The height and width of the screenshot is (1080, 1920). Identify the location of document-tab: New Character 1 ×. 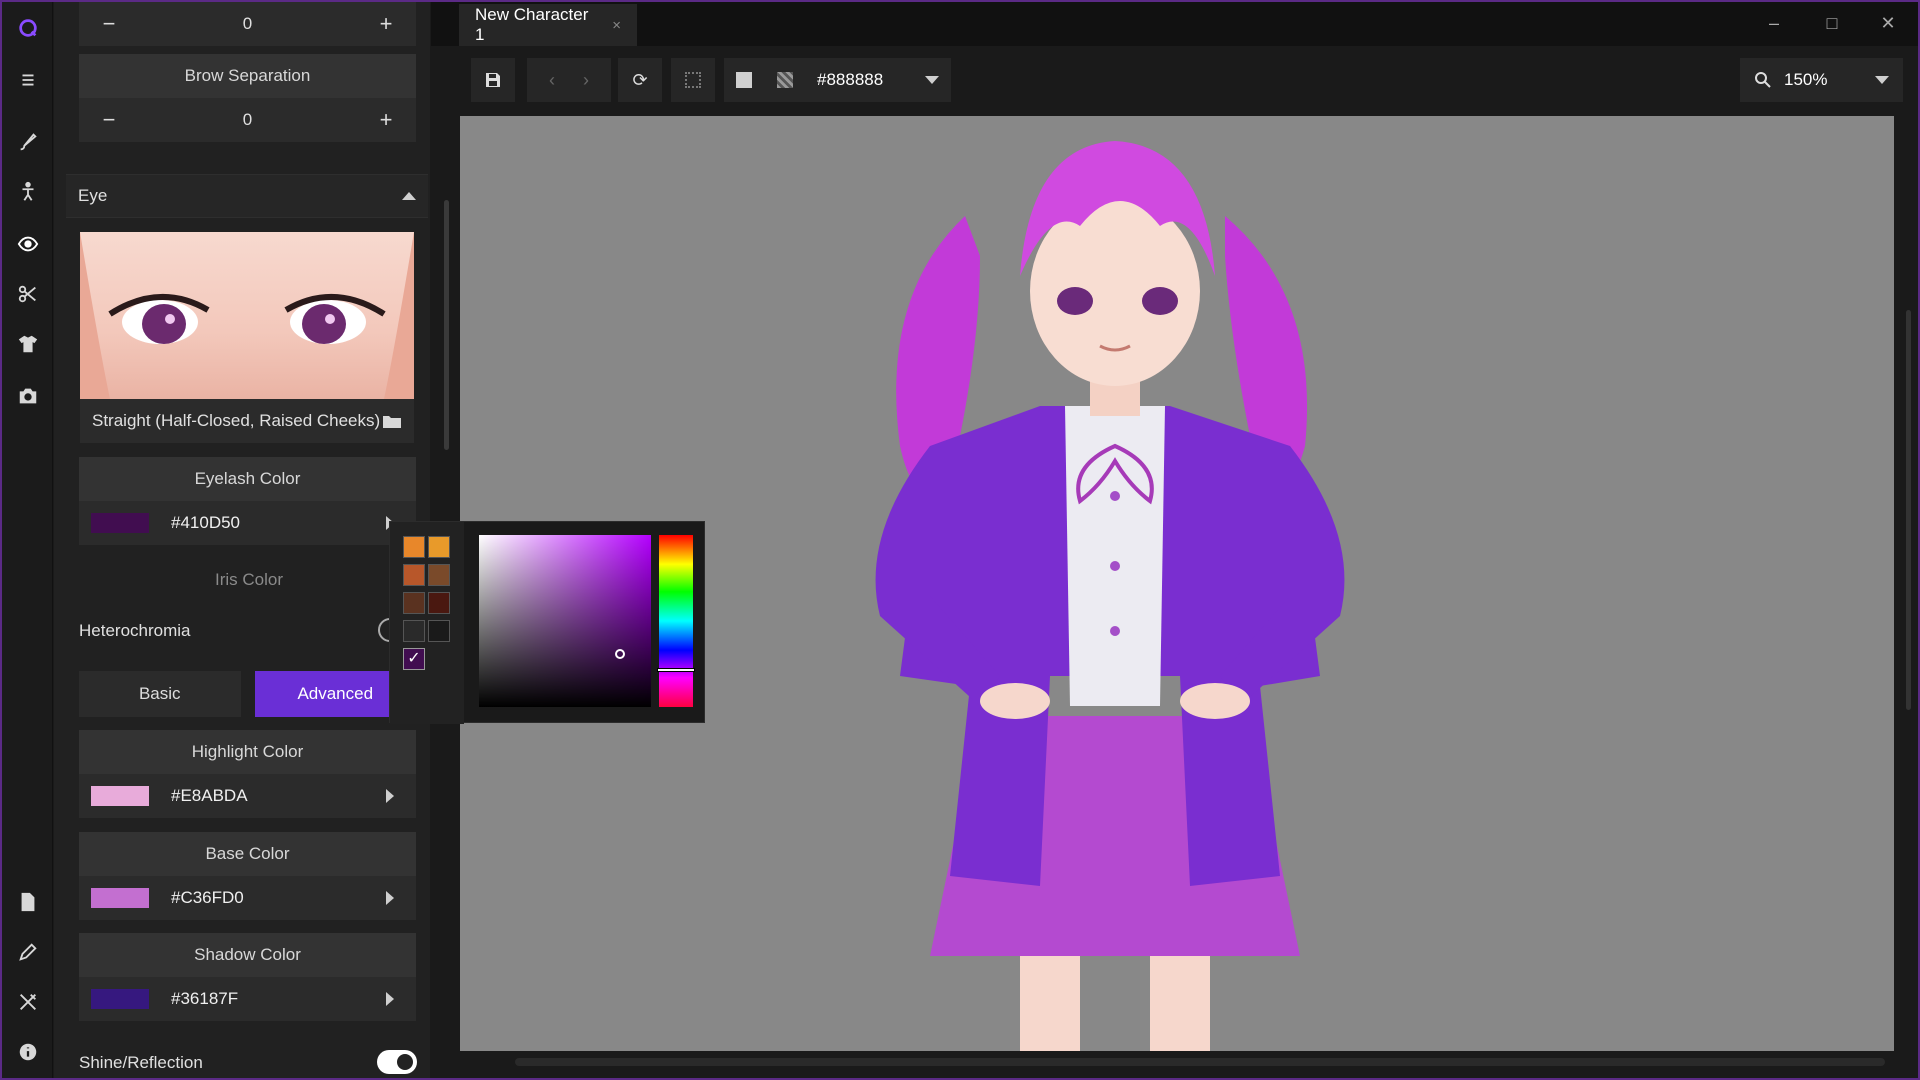
(548, 25).